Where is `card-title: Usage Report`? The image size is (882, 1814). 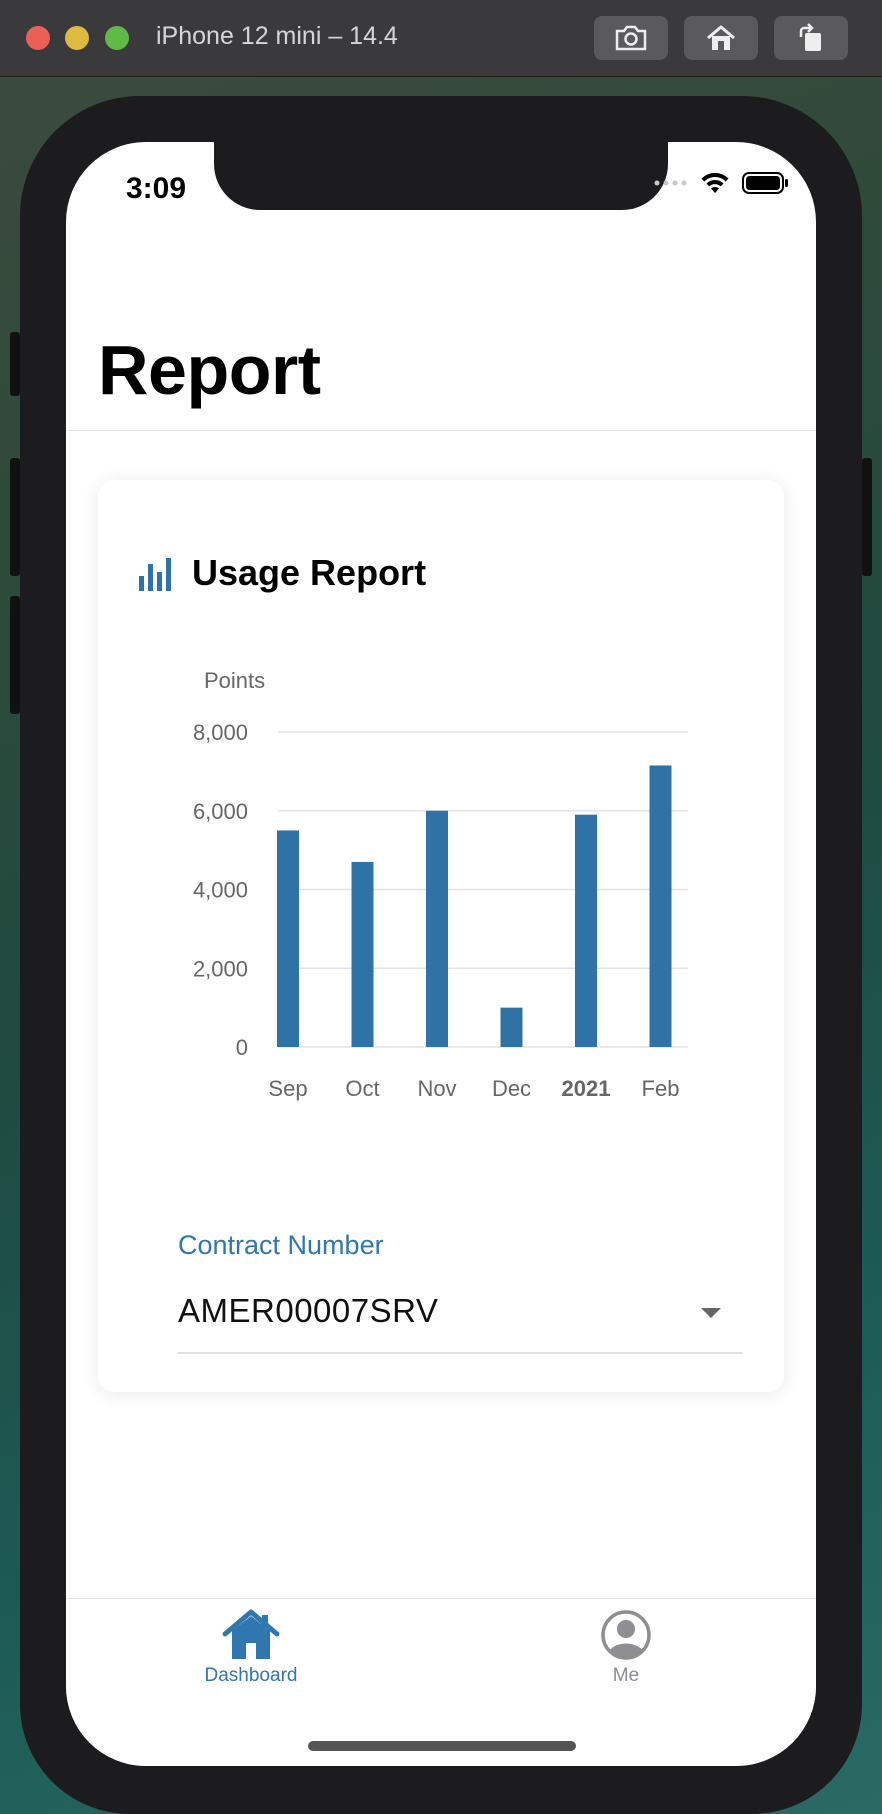
card-title: Usage Report is located at coordinates (309, 572).